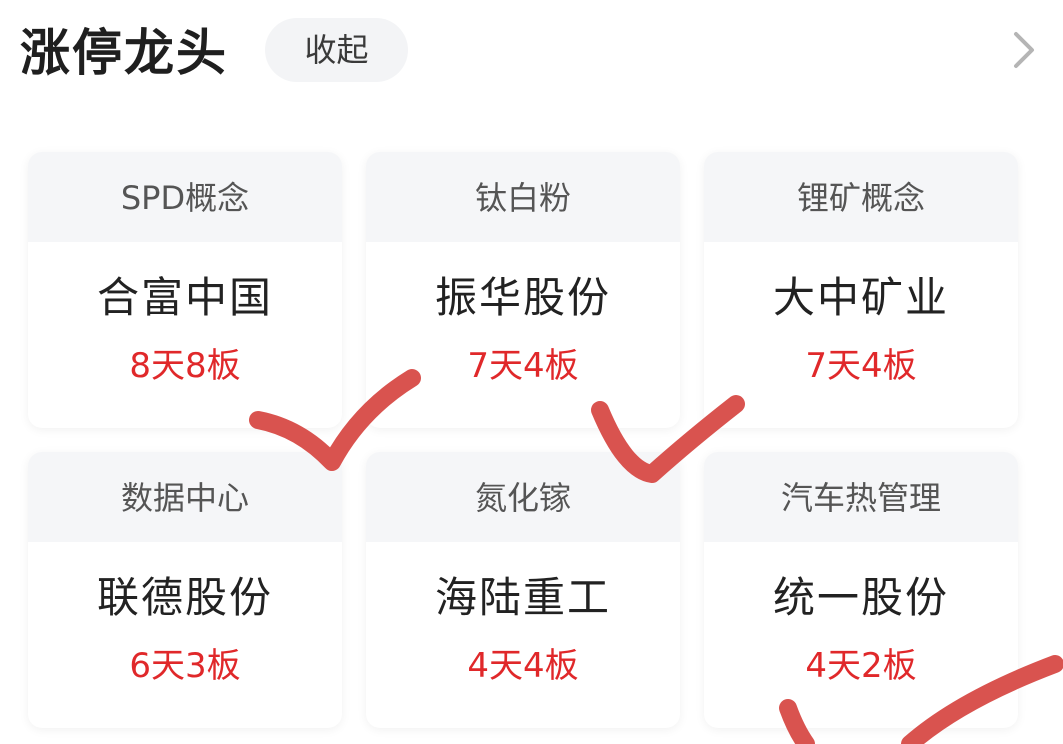  I want to click on card-concept: 氮化镓, so click(523, 497).